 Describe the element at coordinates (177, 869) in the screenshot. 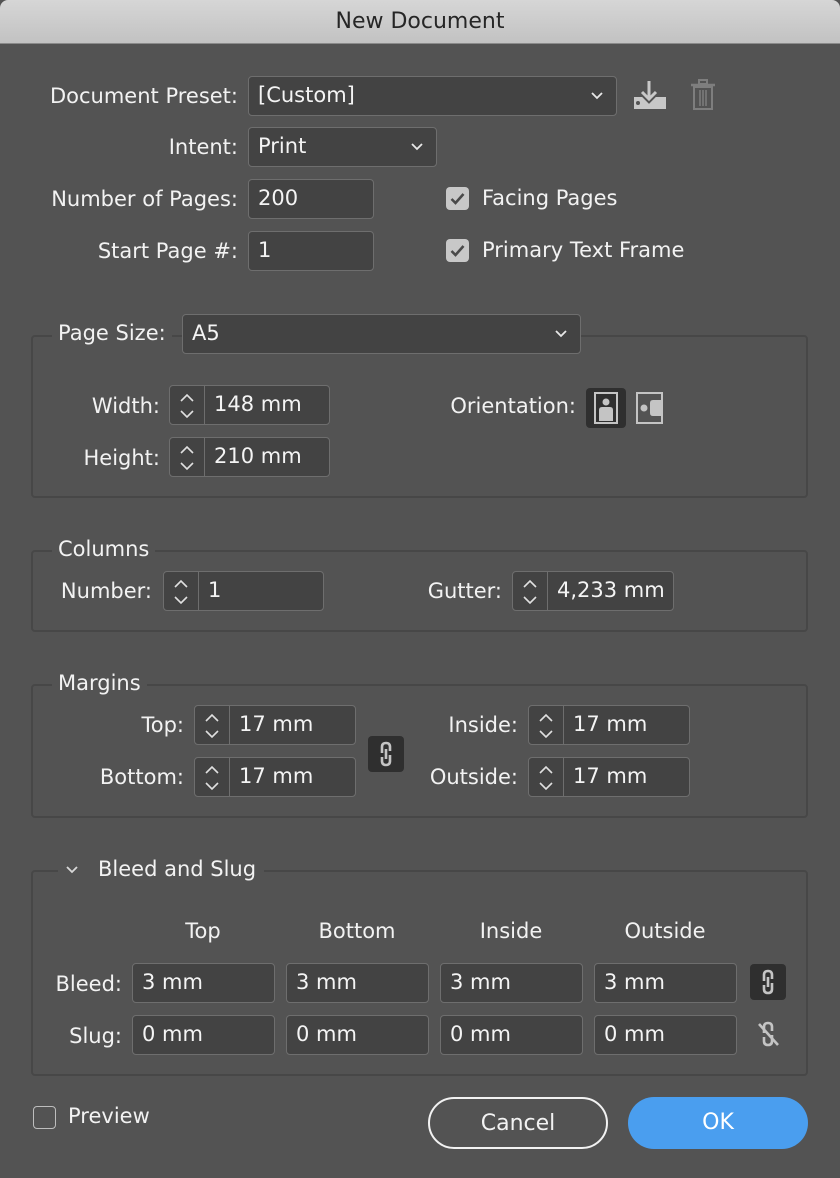

I see `bleed-slug-title: Bleed and Slug` at that location.